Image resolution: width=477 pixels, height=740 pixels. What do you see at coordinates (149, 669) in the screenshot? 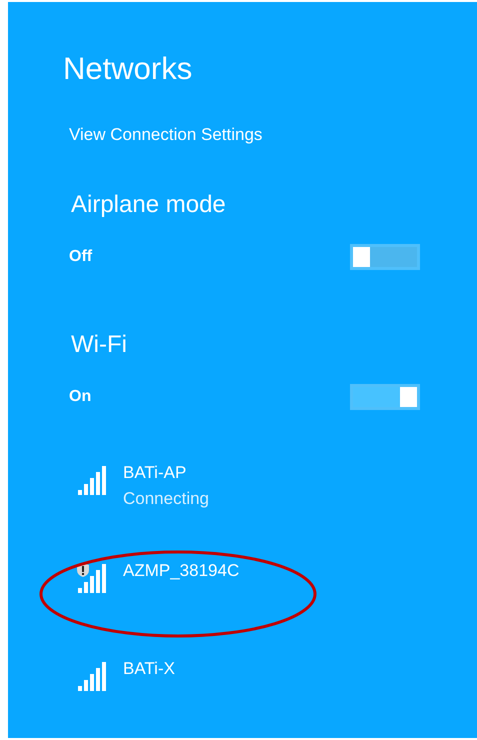
I see `network-name: BATi-X` at bounding box center [149, 669].